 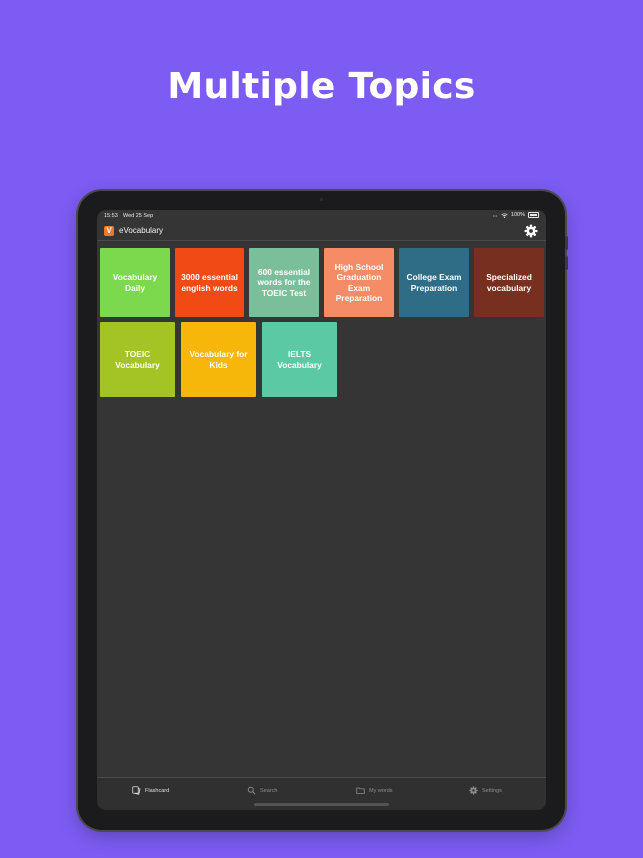 I want to click on home-indicator, so click(x=321, y=804).